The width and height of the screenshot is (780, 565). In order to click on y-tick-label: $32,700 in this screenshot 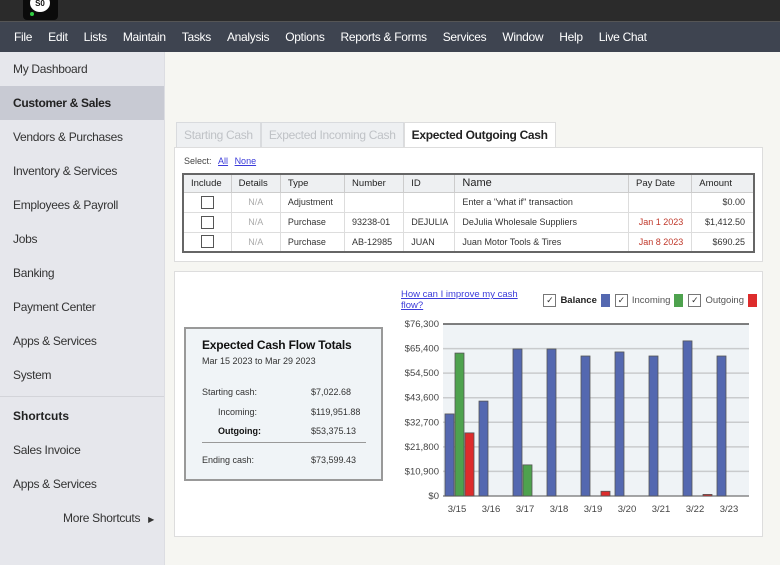, I will do `click(422, 422)`.